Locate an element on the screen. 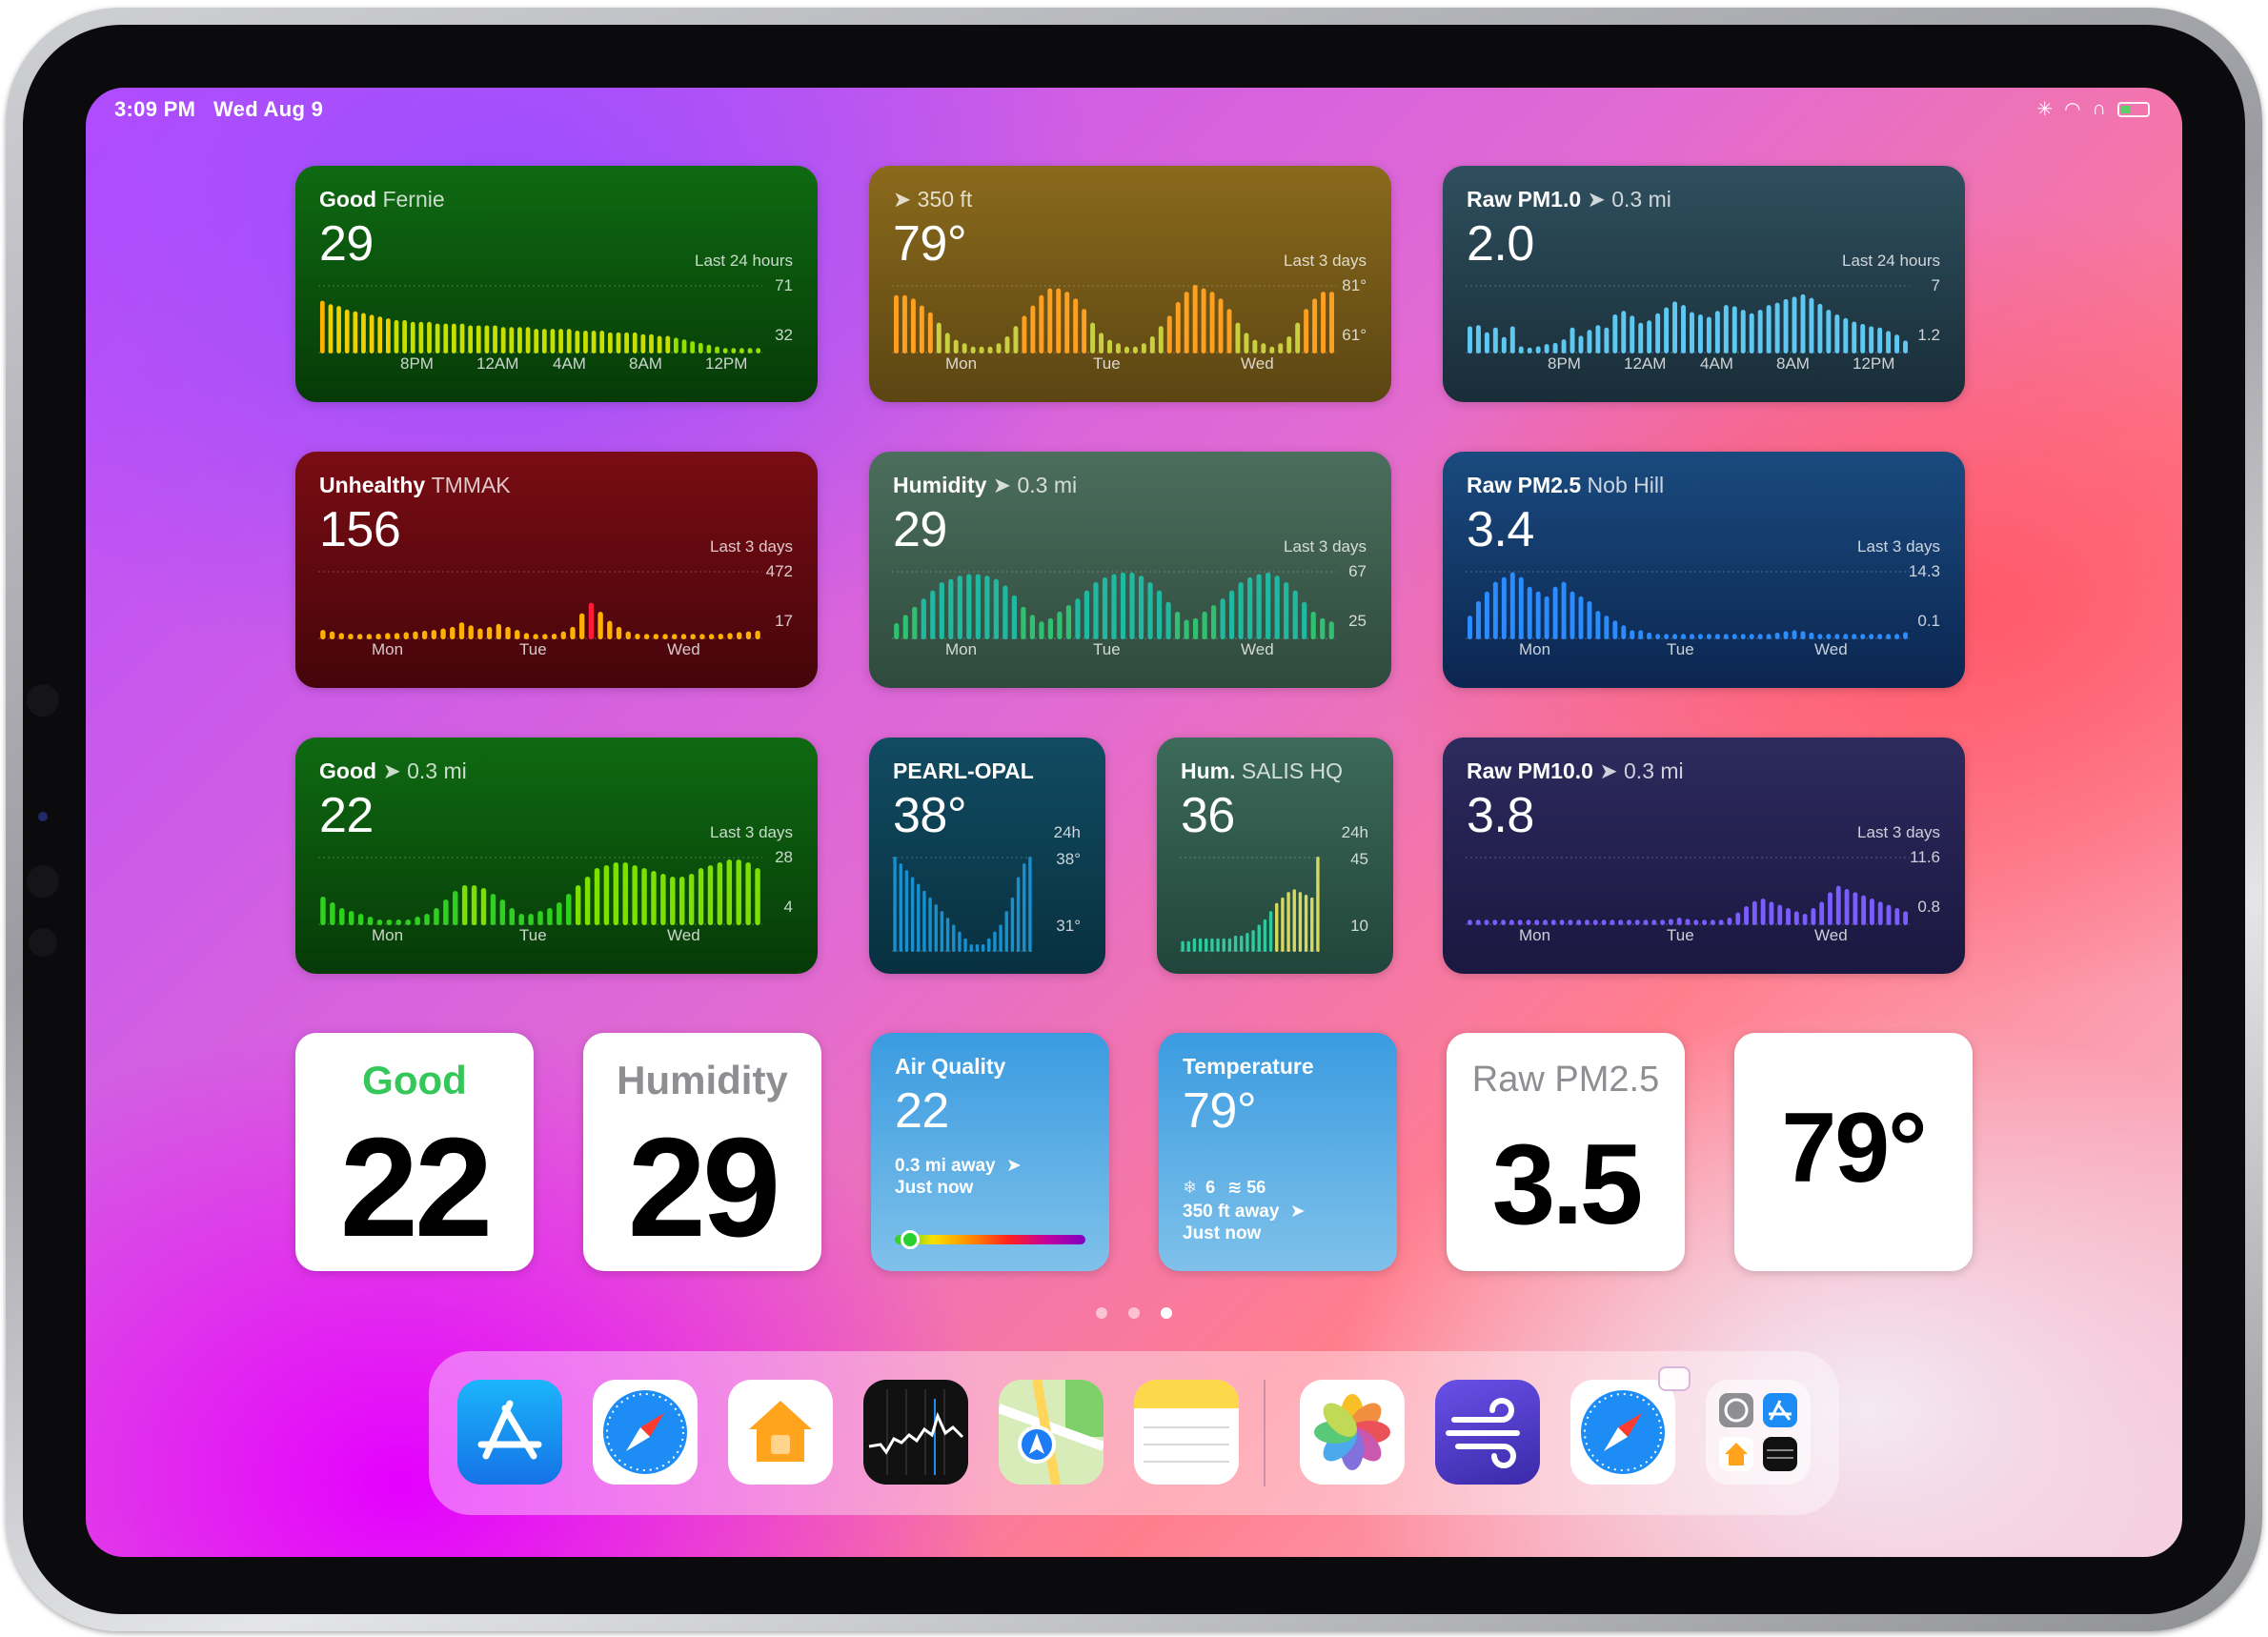  app-library is located at coordinates (1758, 1432).